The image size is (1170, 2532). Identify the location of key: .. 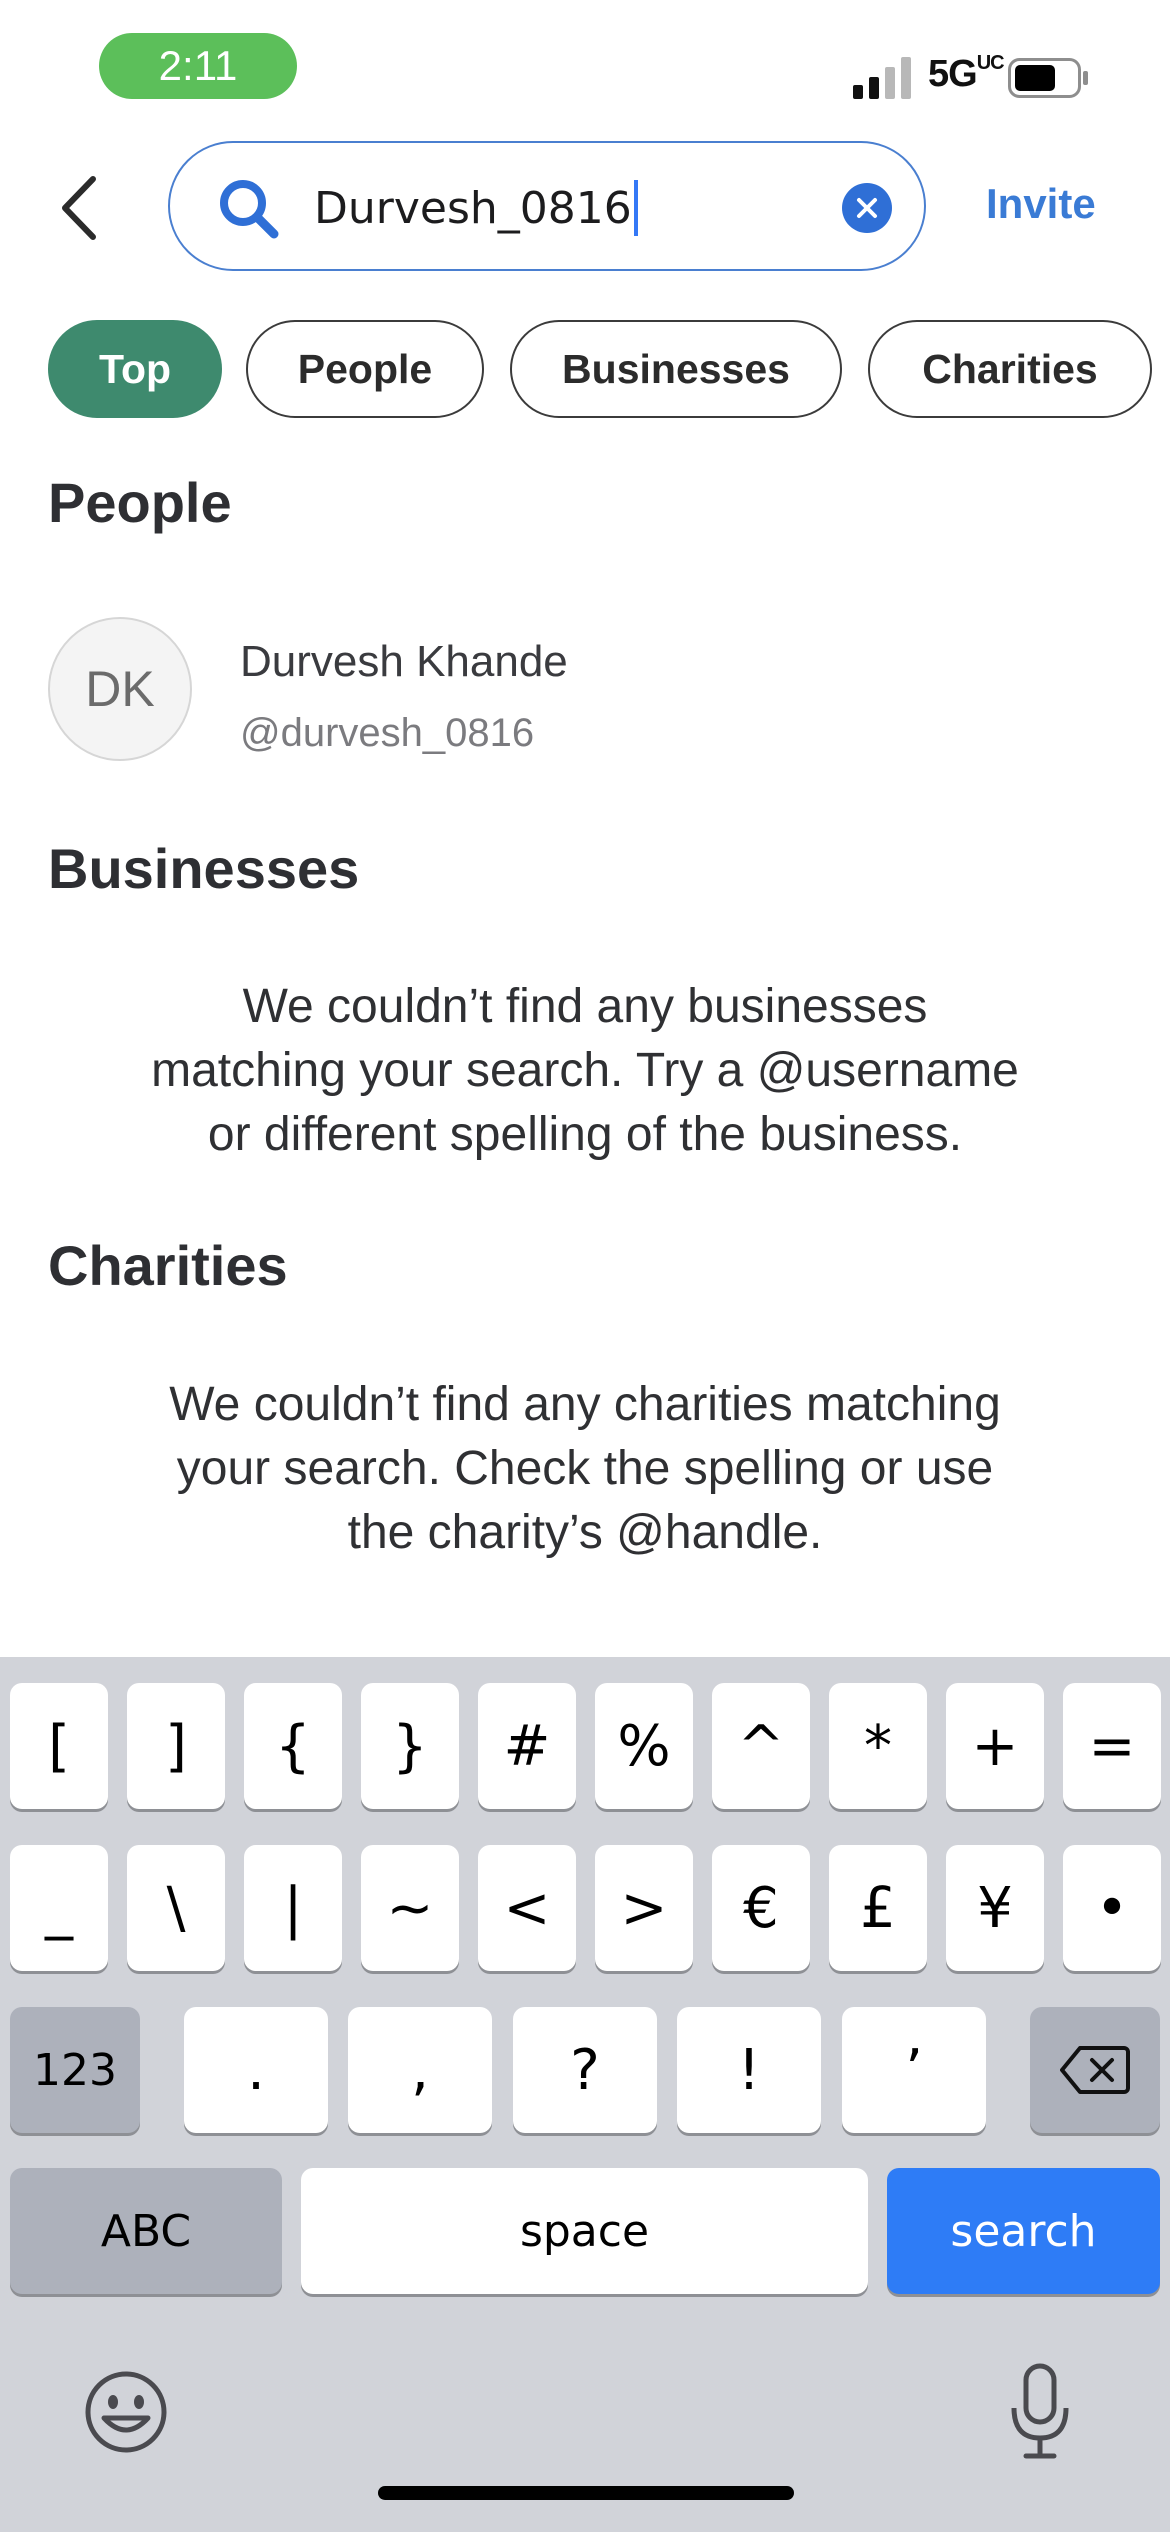
(256, 2070).